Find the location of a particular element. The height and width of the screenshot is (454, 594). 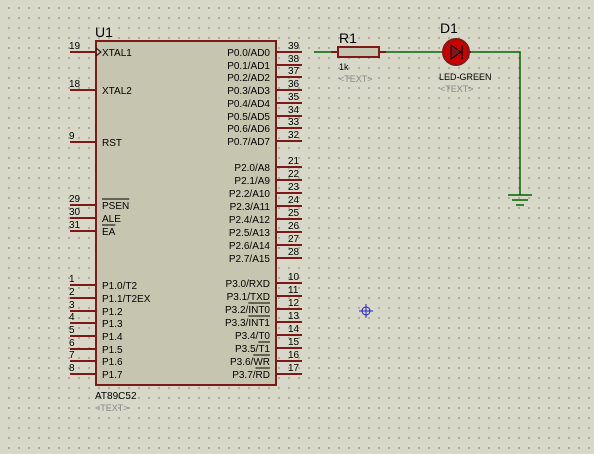

pin-name: P0.7/AD7 is located at coordinates (248, 142).